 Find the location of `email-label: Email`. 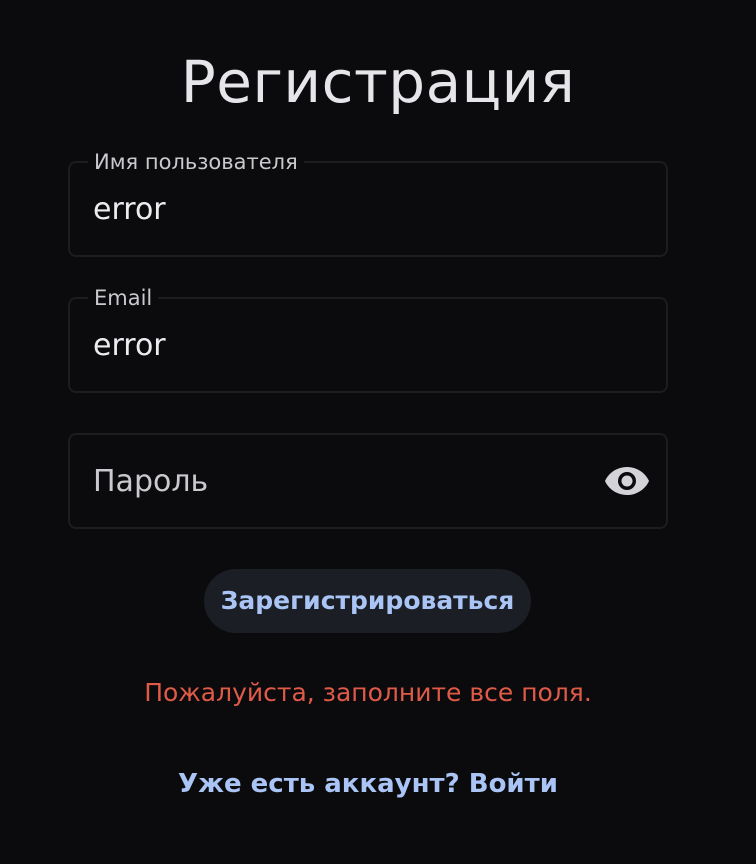

email-label: Email is located at coordinates (123, 298).